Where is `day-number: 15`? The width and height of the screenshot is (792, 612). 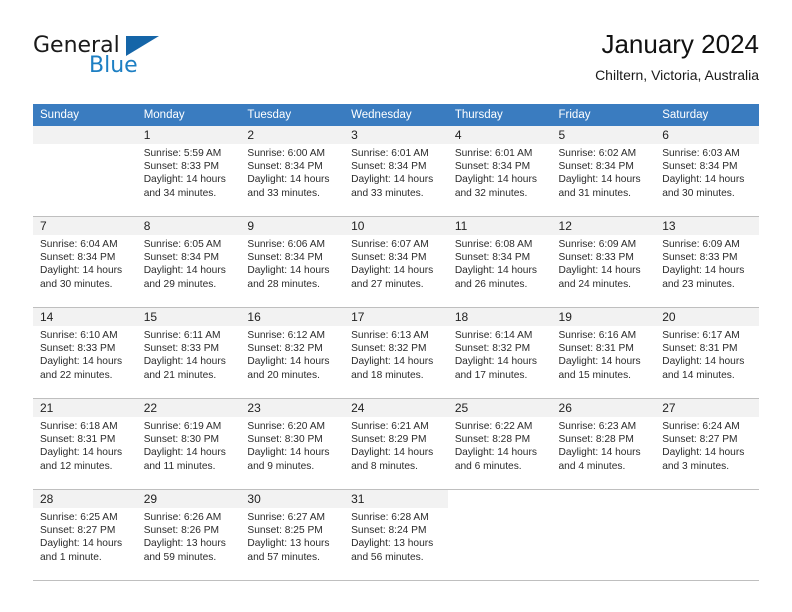
day-number: 15 is located at coordinates (188, 317).